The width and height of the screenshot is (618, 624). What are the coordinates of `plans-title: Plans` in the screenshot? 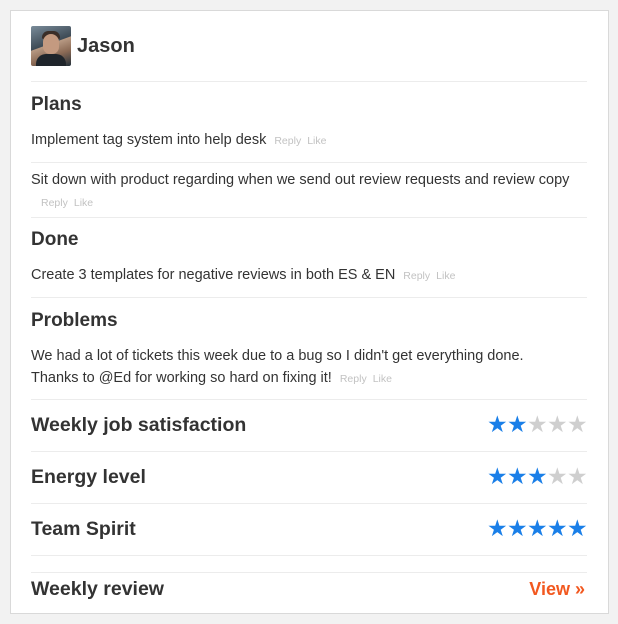 It's located at (56, 104).